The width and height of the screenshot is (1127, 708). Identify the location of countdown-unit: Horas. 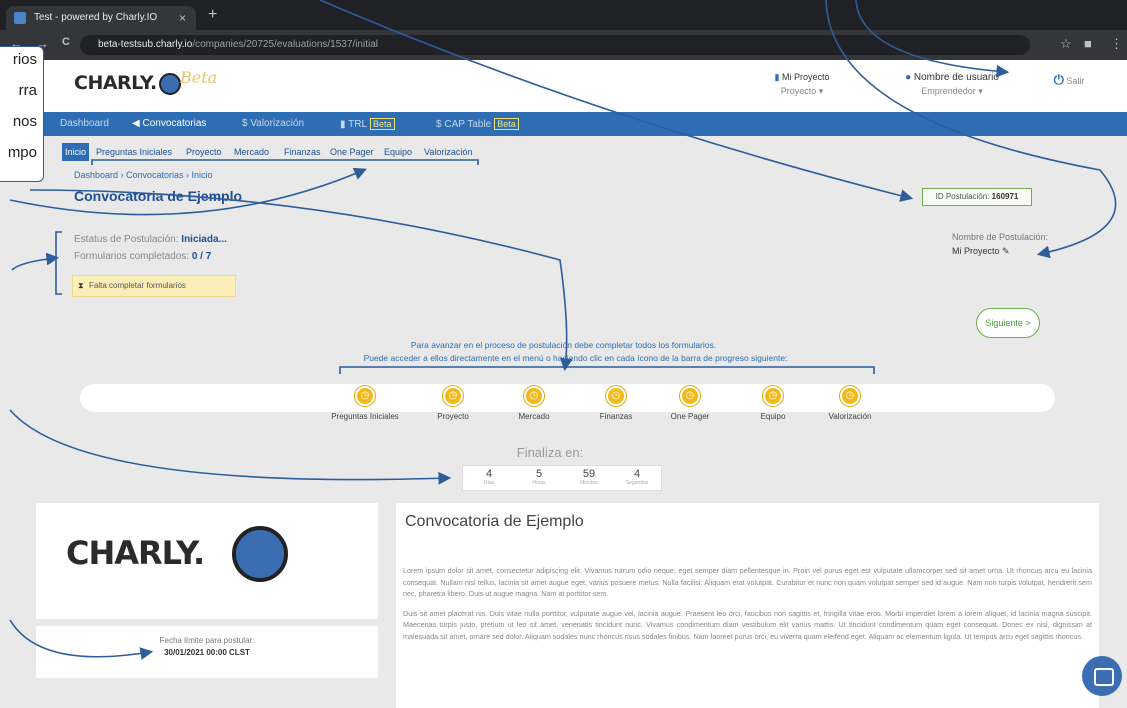
(539, 483).